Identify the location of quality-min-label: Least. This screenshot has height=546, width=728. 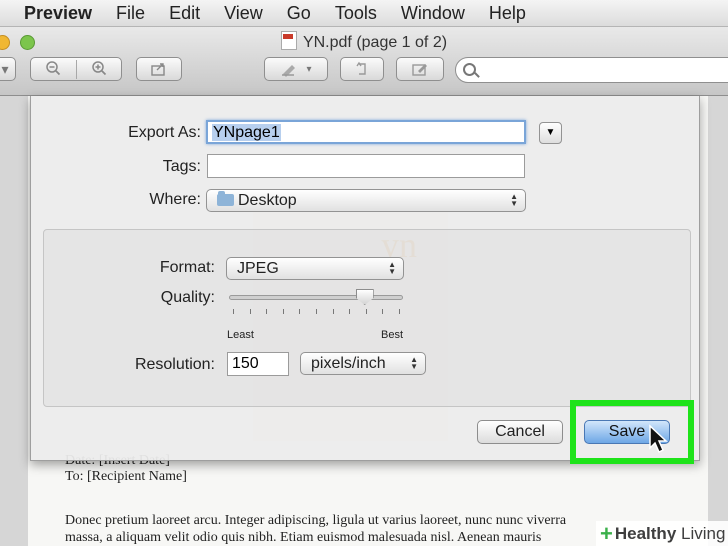
(240, 335).